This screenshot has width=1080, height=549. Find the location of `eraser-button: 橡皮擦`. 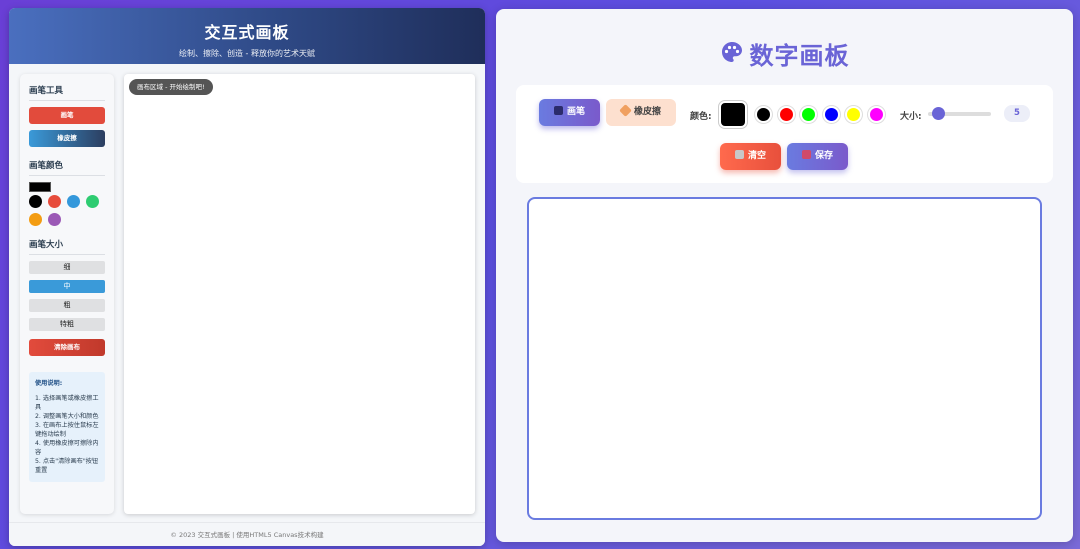

eraser-button: 橡皮擦 is located at coordinates (67, 138).